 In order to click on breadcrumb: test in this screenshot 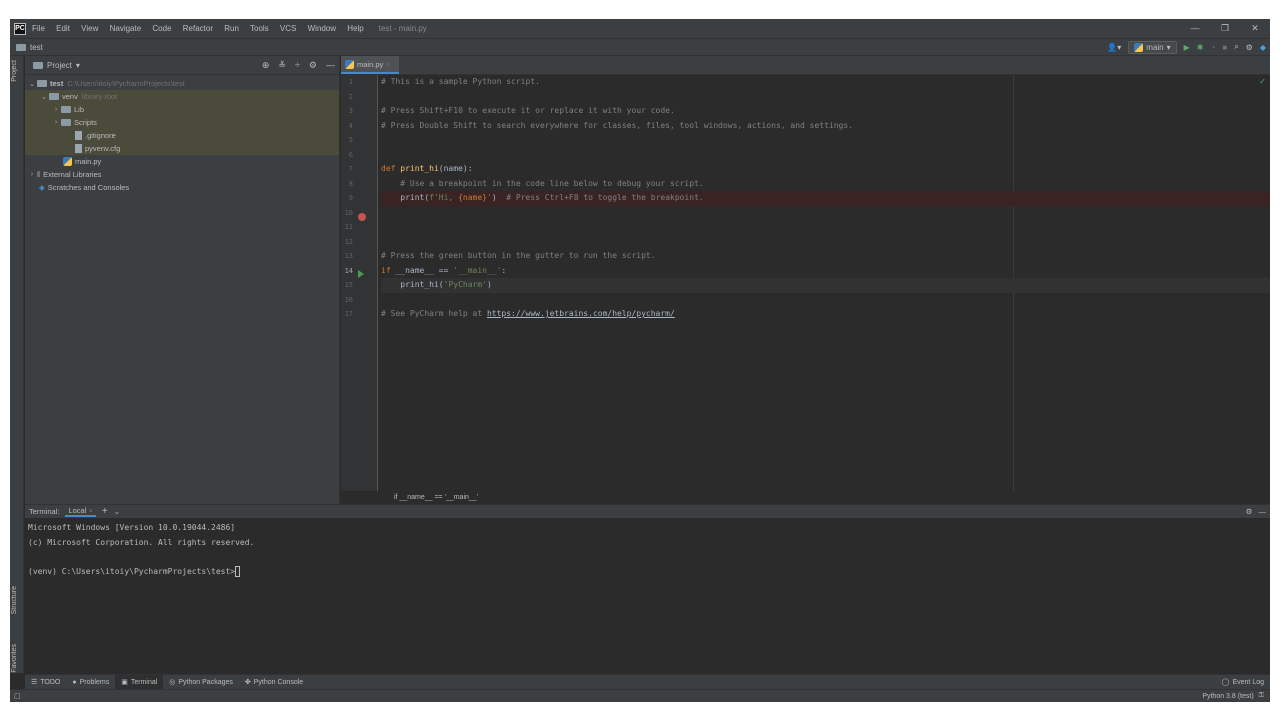, I will do `click(29, 47)`.